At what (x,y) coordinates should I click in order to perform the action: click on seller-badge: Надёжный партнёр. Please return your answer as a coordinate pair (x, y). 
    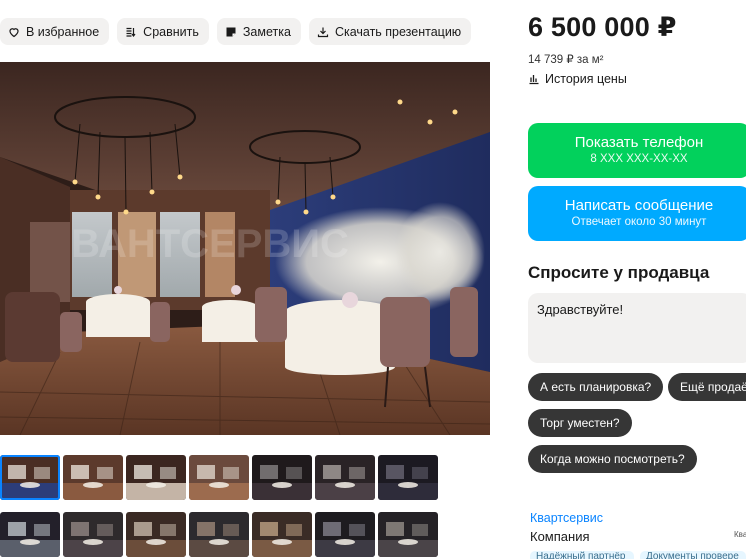
    Looking at the image, I should click on (582, 555).